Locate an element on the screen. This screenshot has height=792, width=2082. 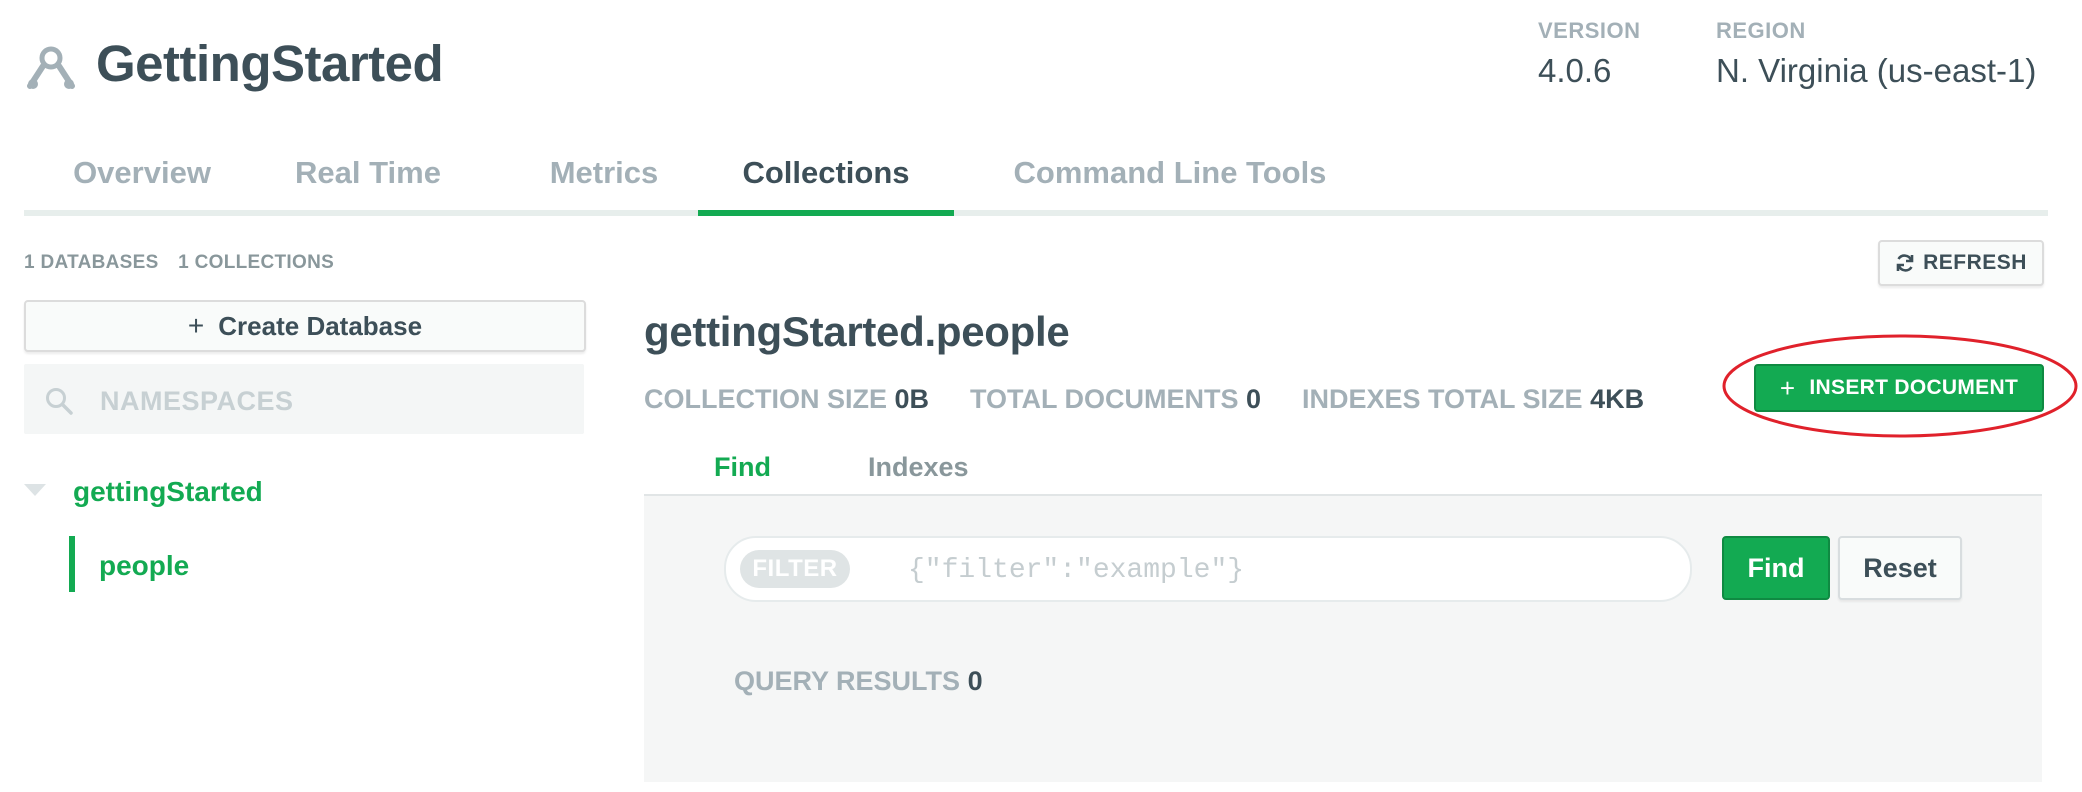
total-documents-stat: TOTAL DOCUMENTS 0 is located at coordinates (1115, 399).